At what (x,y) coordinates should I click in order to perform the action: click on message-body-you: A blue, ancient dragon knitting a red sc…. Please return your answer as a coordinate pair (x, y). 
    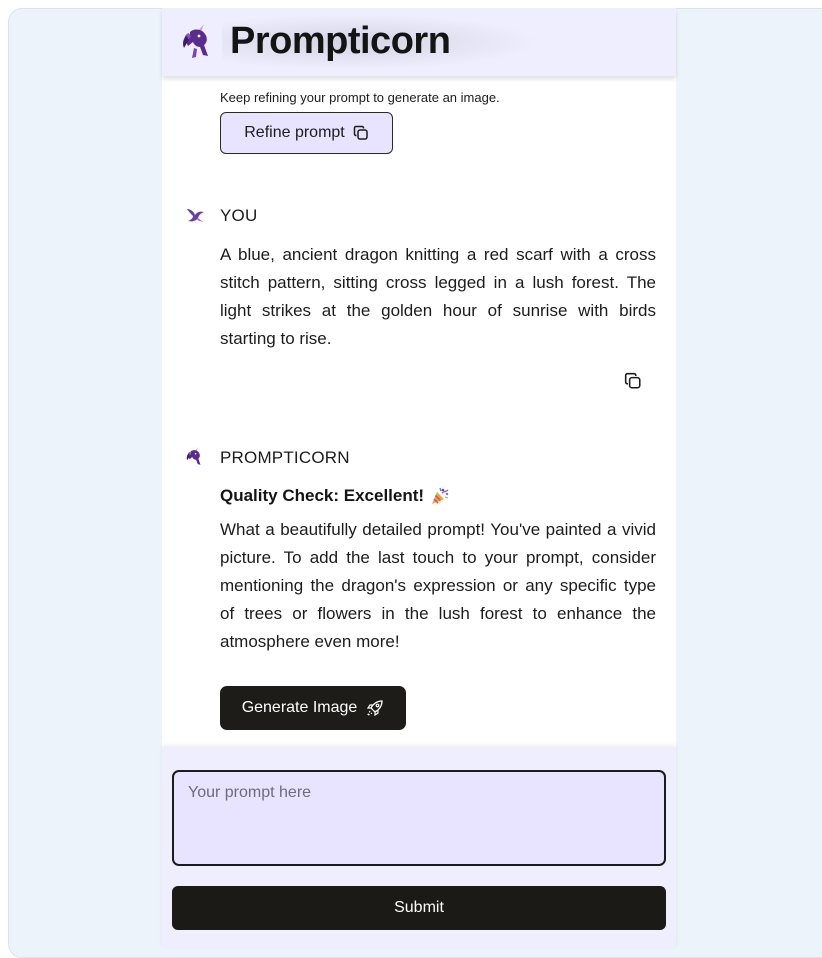
    Looking at the image, I should click on (438, 296).